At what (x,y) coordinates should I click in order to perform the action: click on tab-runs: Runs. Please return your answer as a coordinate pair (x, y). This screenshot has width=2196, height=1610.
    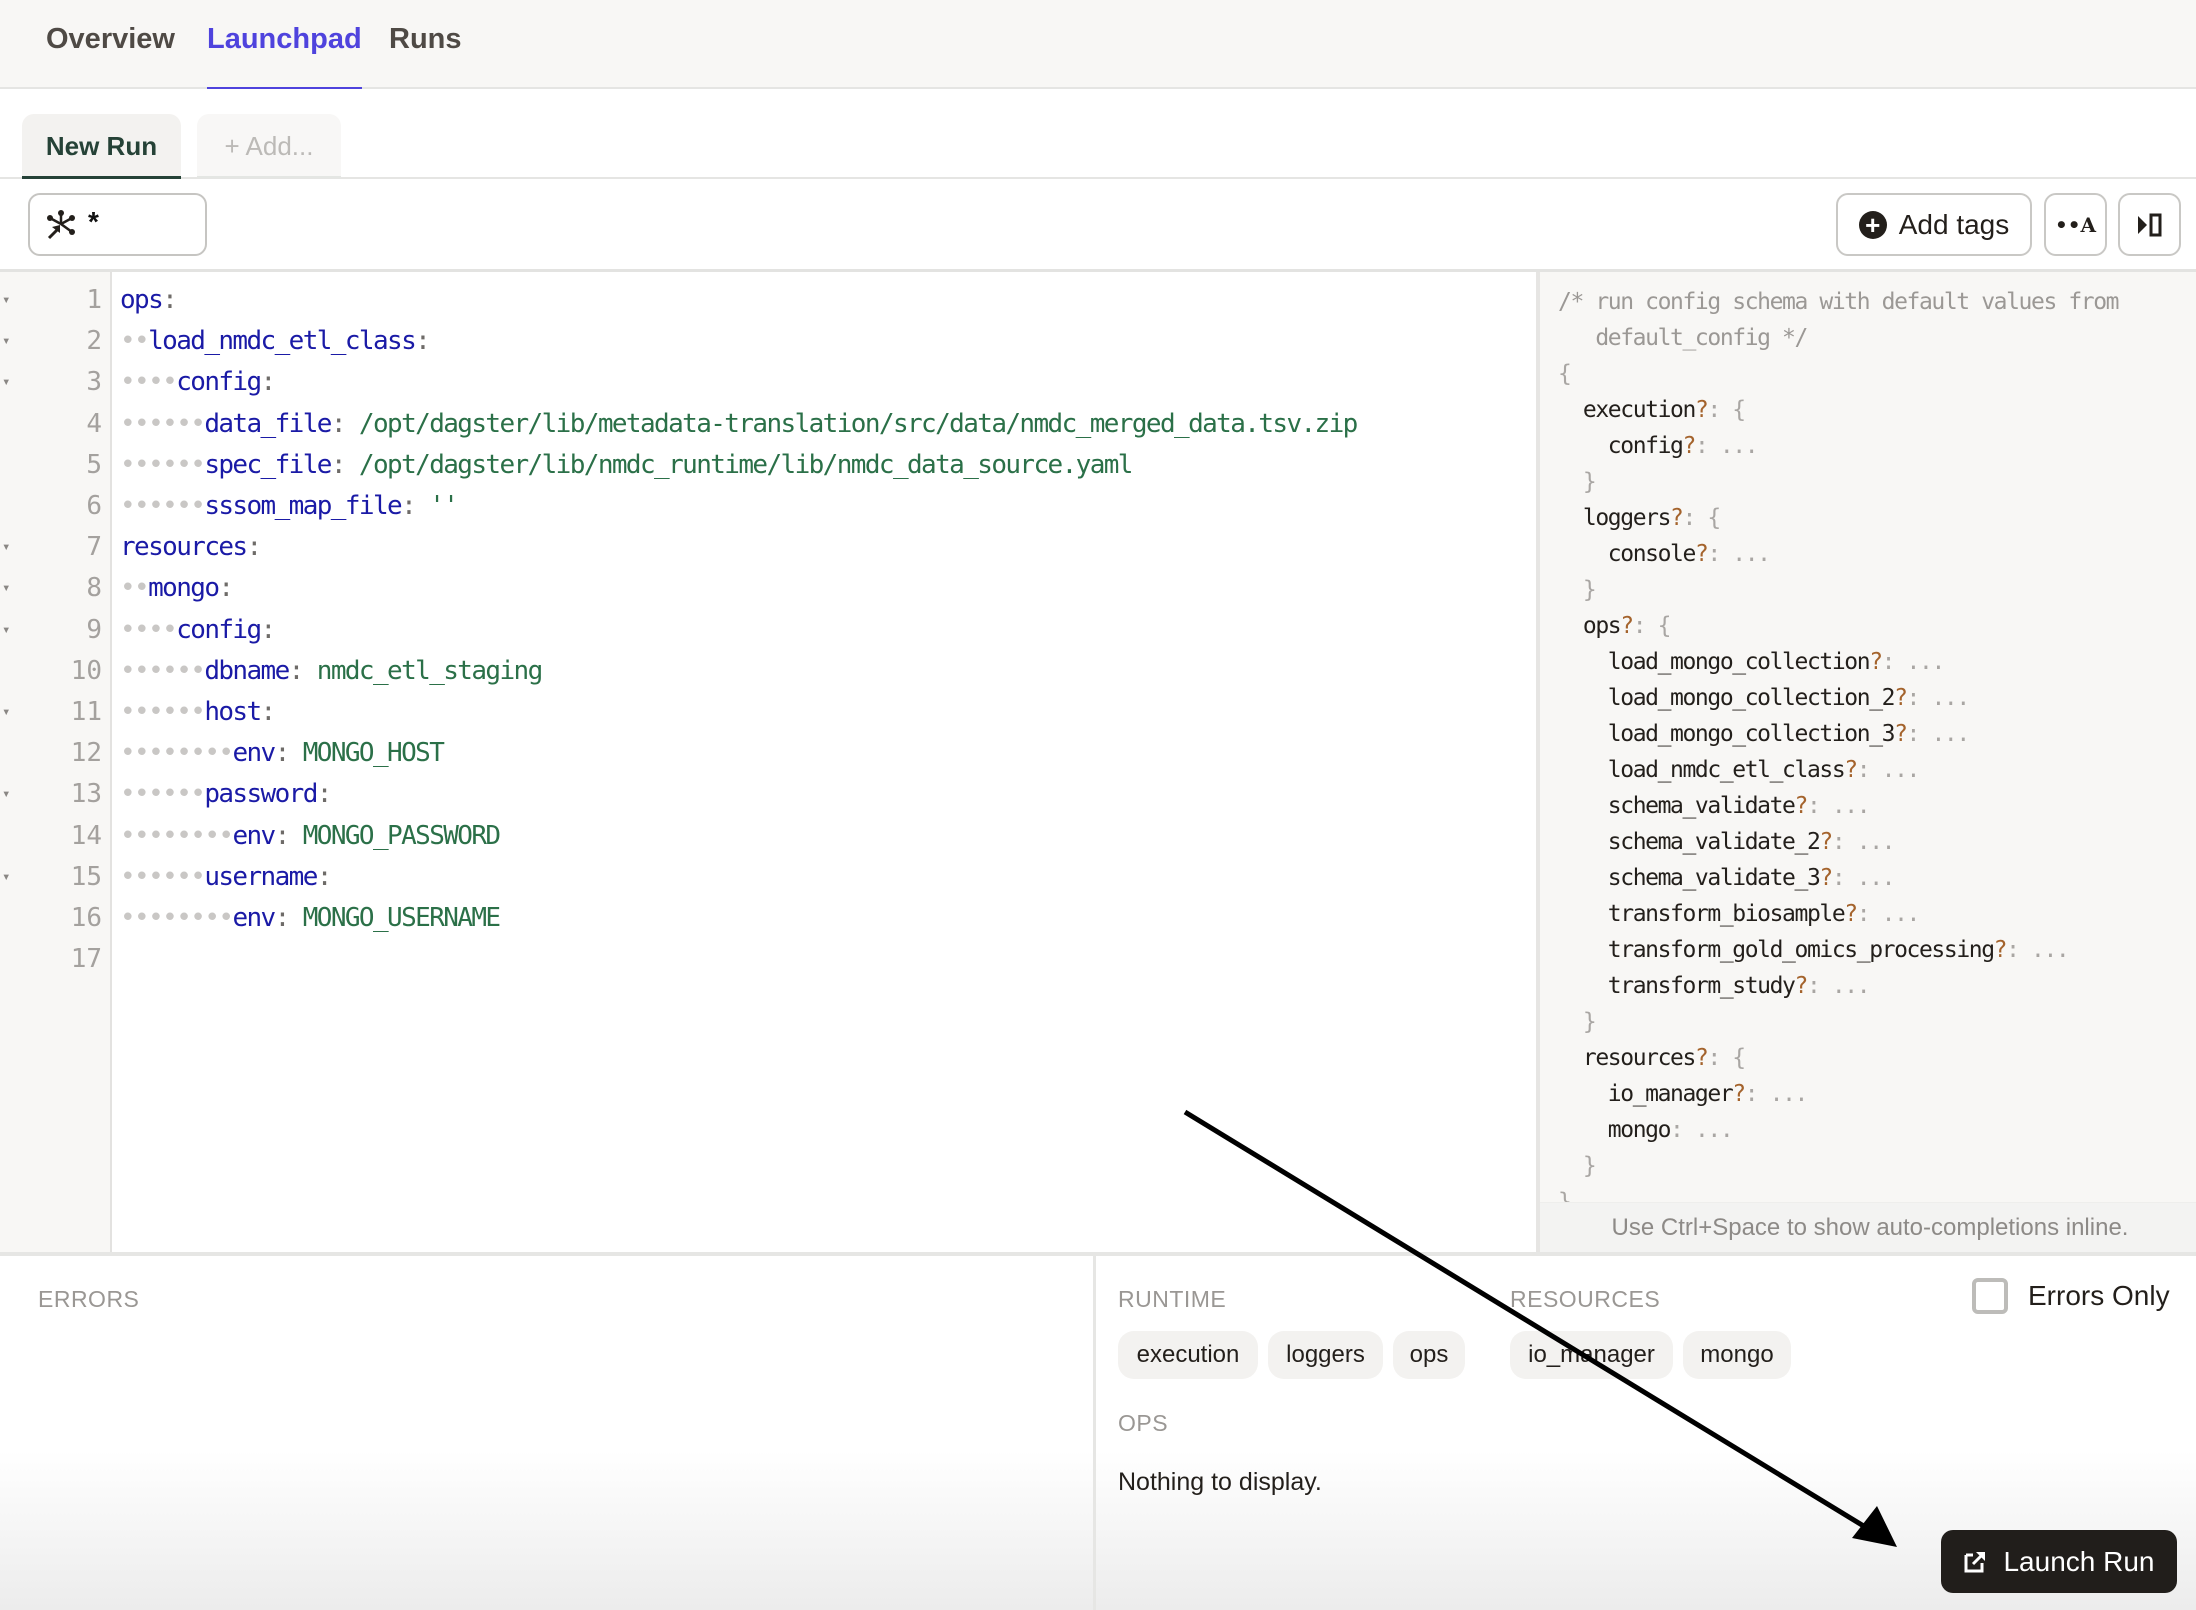
    Looking at the image, I should click on (425, 54).